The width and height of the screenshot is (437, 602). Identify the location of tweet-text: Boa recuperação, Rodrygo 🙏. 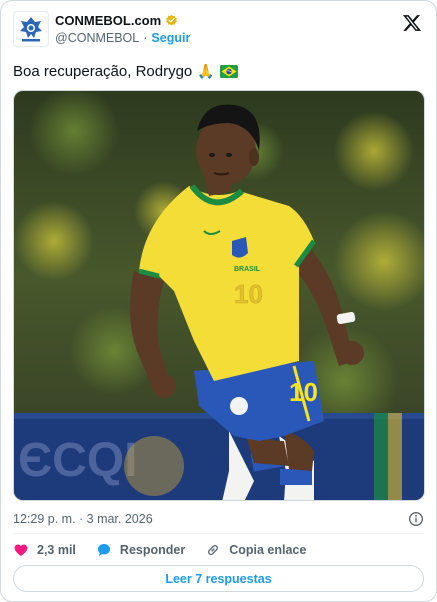
(125, 71).